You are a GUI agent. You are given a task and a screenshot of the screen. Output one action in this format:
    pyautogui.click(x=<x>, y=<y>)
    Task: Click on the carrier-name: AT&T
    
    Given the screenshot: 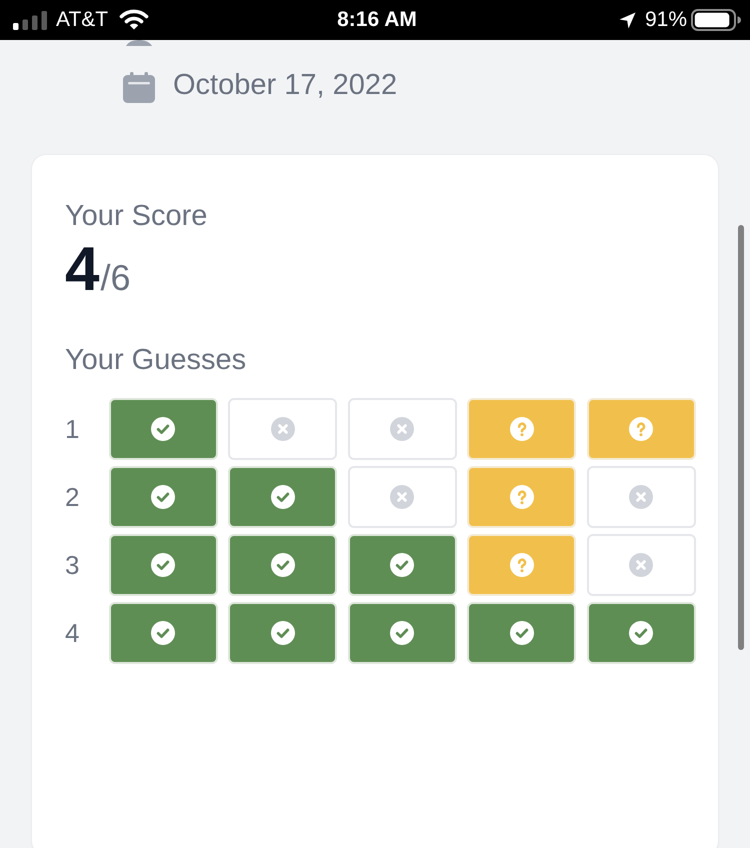 What is the action you would take?
    pyautogui.click(x=82, y=20)
    